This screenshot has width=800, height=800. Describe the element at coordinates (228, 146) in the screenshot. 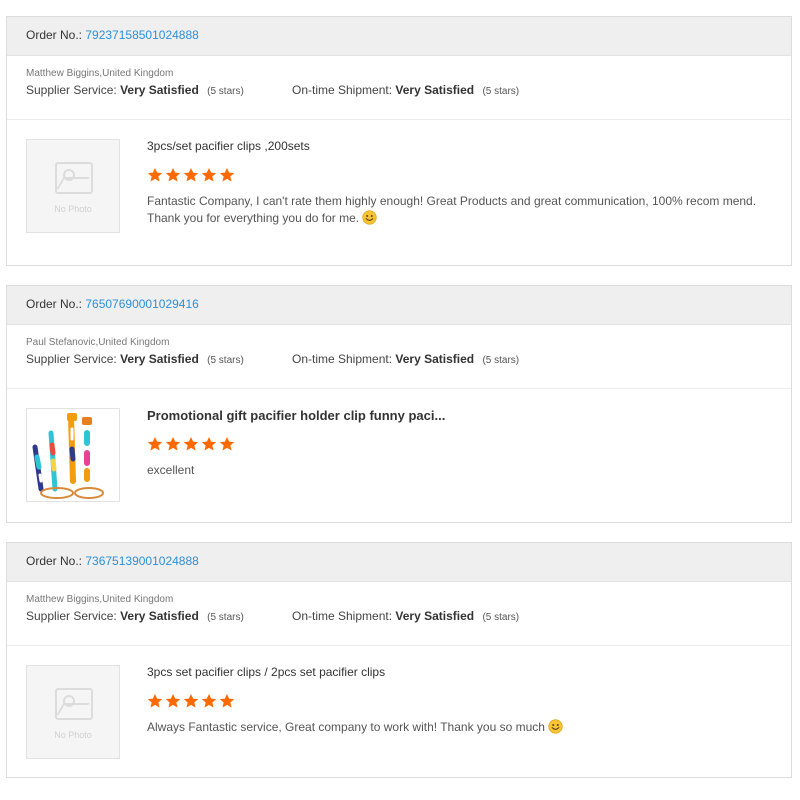

I see `product-title: 3pcs/set pacifier clips ,200sets` at that location.